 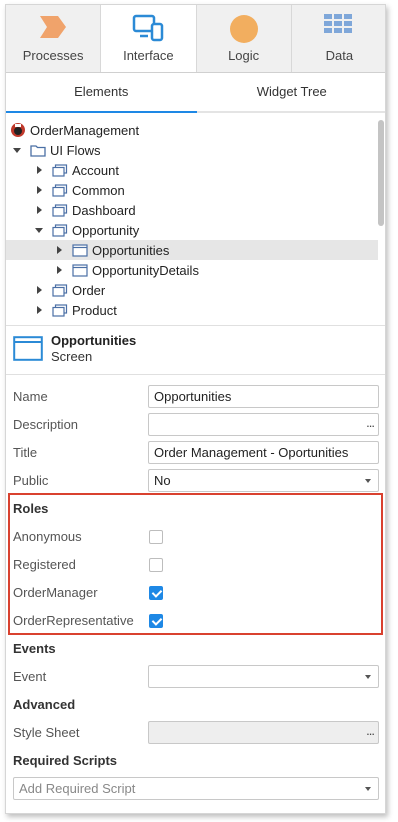 I want to click on event-select, so click(x=263, y=676).